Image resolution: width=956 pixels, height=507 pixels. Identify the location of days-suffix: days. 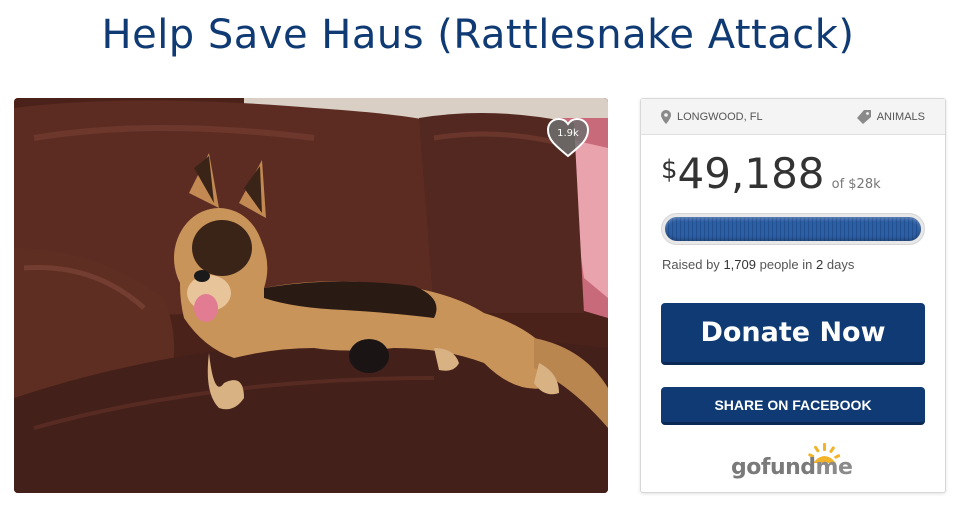
(840, 264).